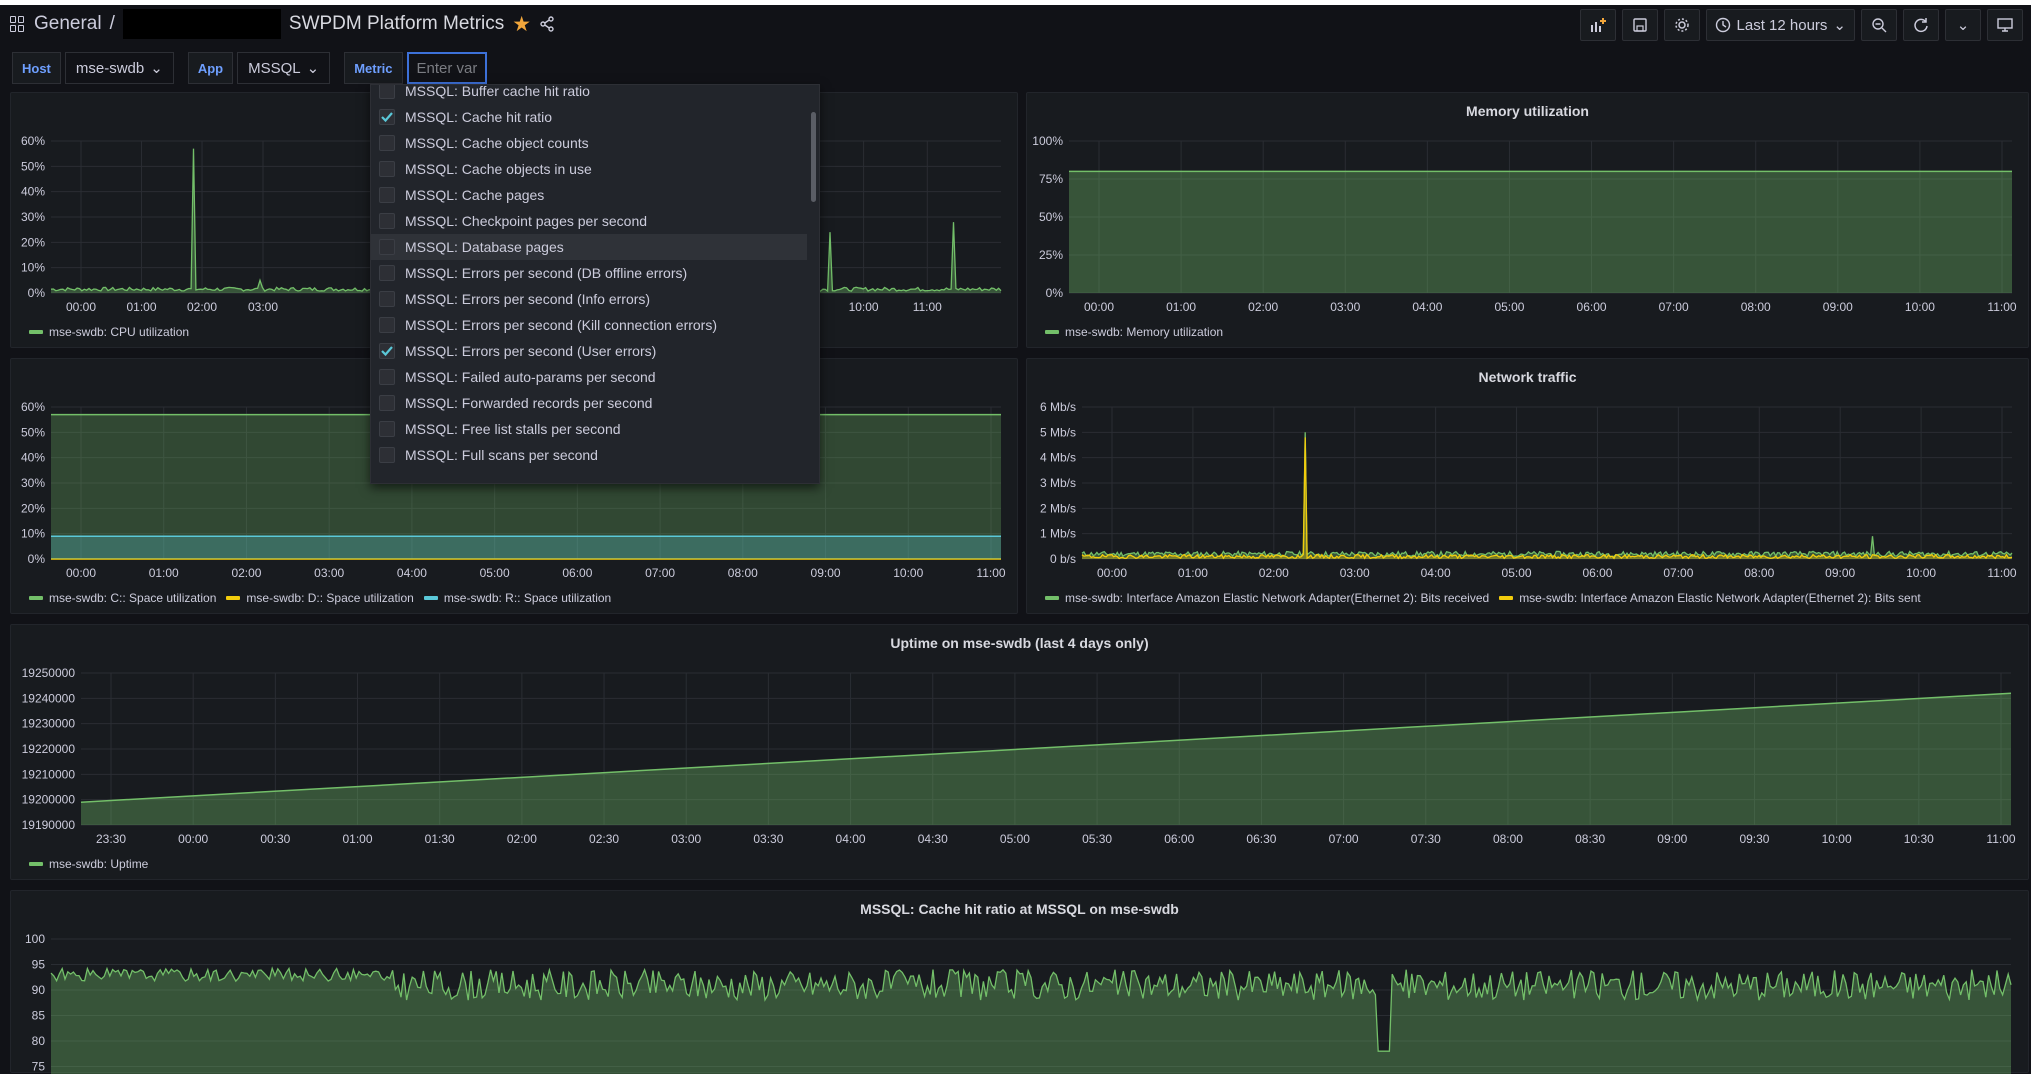  I want to click on legend-item: mse-swdb: Memory utilization, so click(1134, 332).